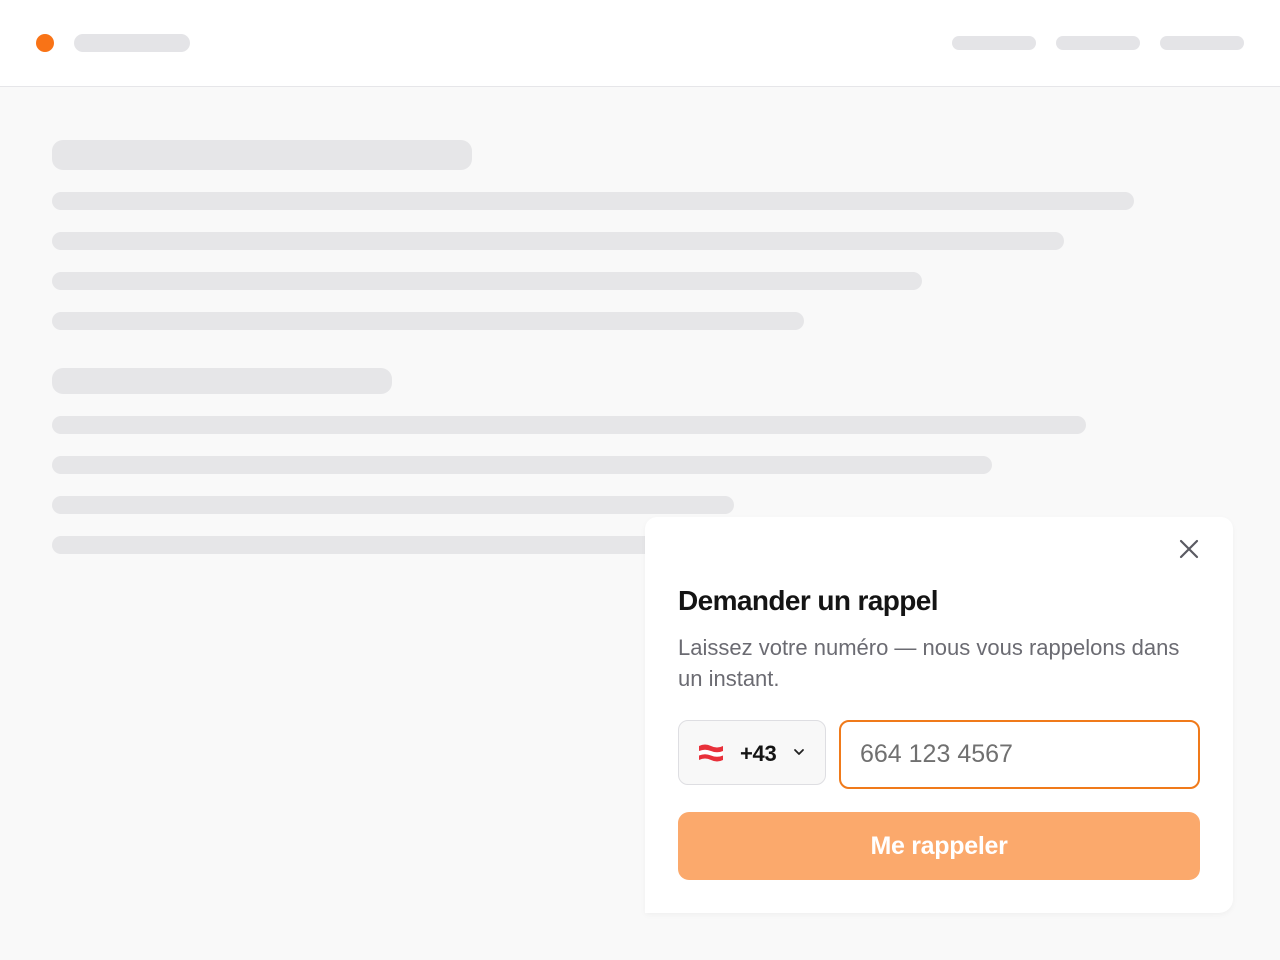  Describe the element at coordinates (1019, 754) in the screenshot. I see `phone-number-input` at that location.